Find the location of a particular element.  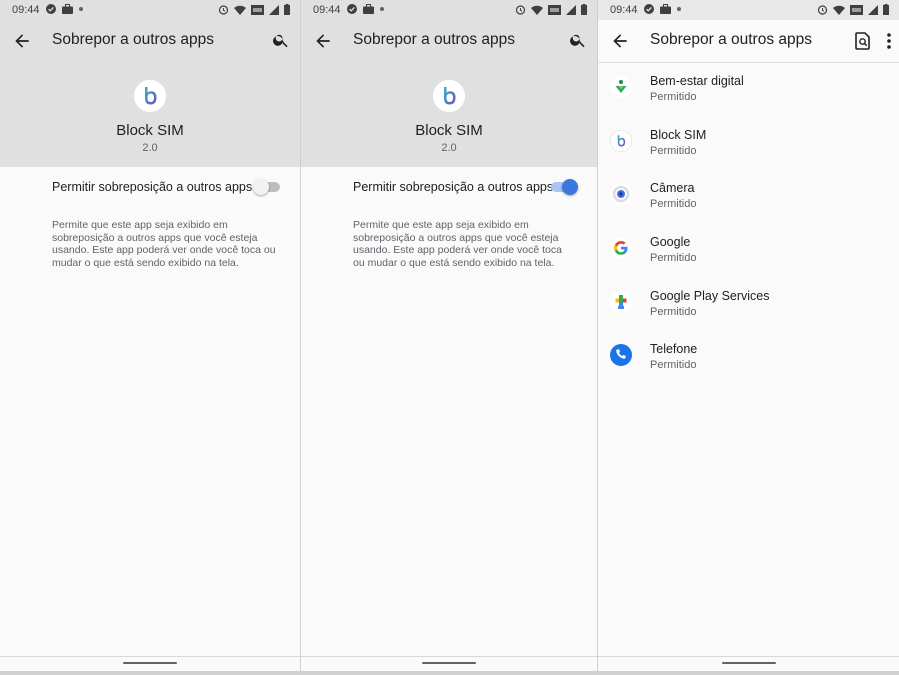

app-name: Bem-estar digital is located at coordinates (697, 81).